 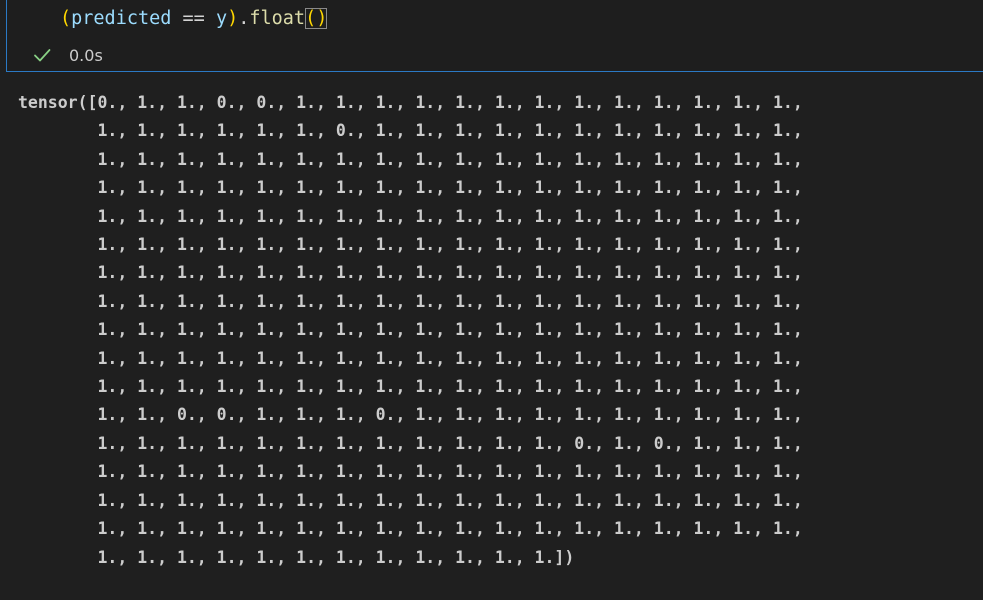 What do you see at coordinates (494, 36) in the screenshot?
I see `notebook-cell: (predicted == y).float() 0.0s` at bounding box center [494, 36].